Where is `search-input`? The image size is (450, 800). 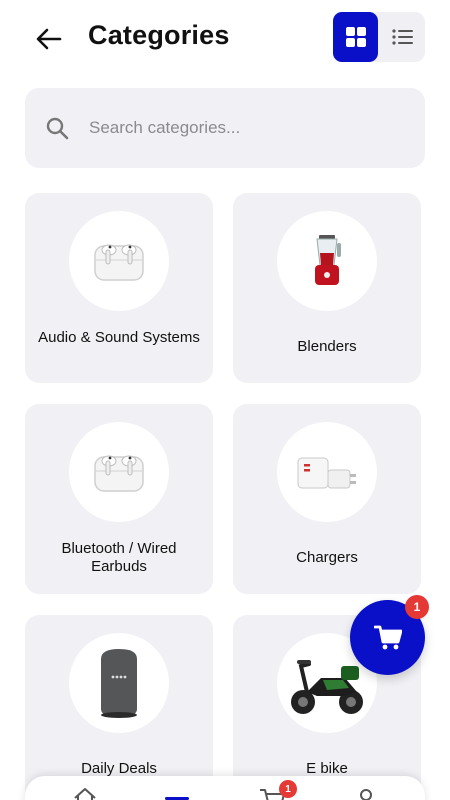
search-input is located at coordinates (239, 128).